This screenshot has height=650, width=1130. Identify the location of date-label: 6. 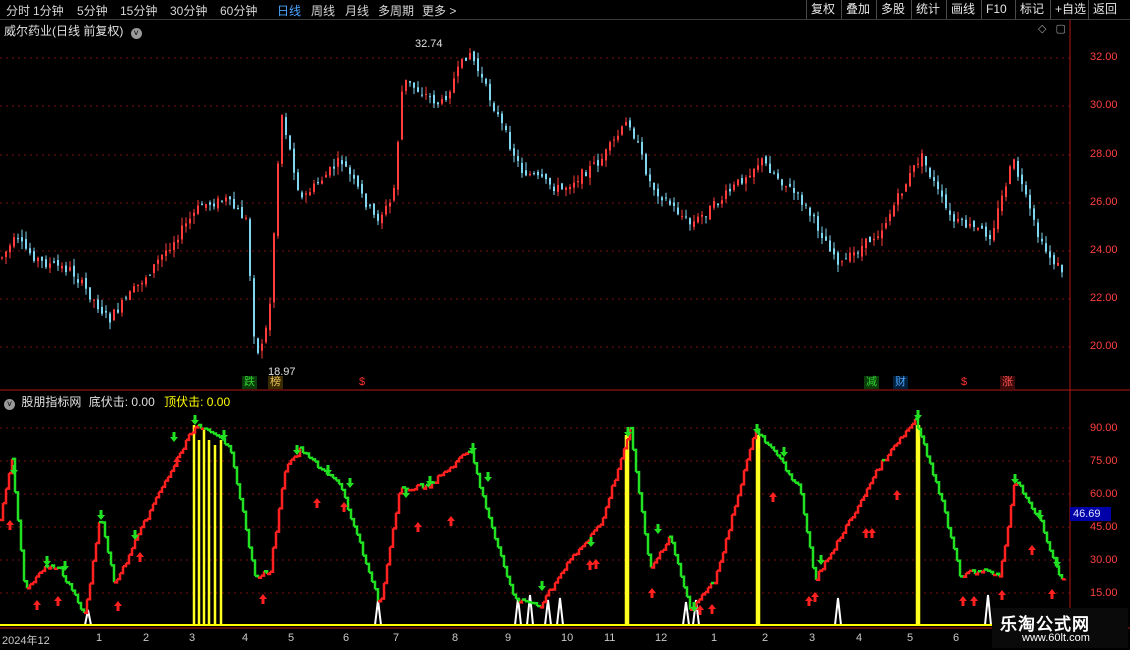
(346, 638).